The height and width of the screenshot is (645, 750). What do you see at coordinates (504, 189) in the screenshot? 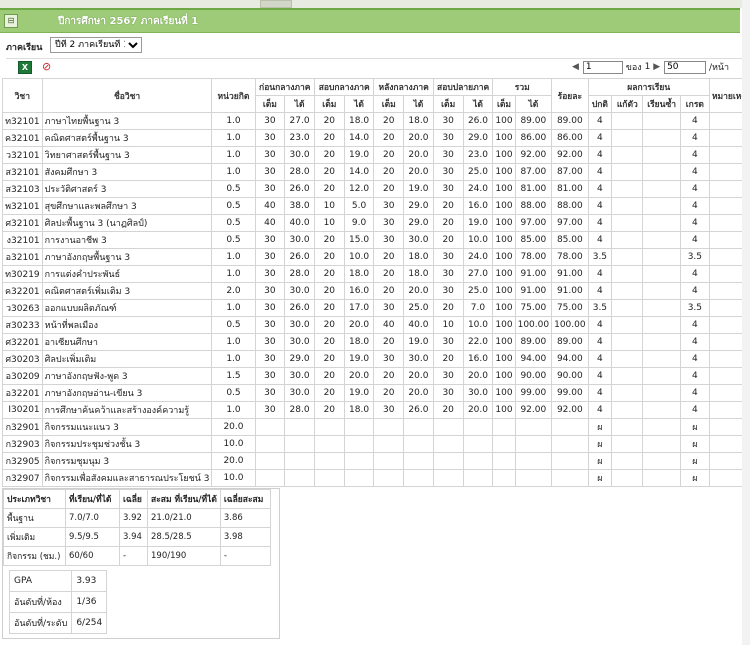
I see `cell-total-full: 100` at bounding box center [504, 189].